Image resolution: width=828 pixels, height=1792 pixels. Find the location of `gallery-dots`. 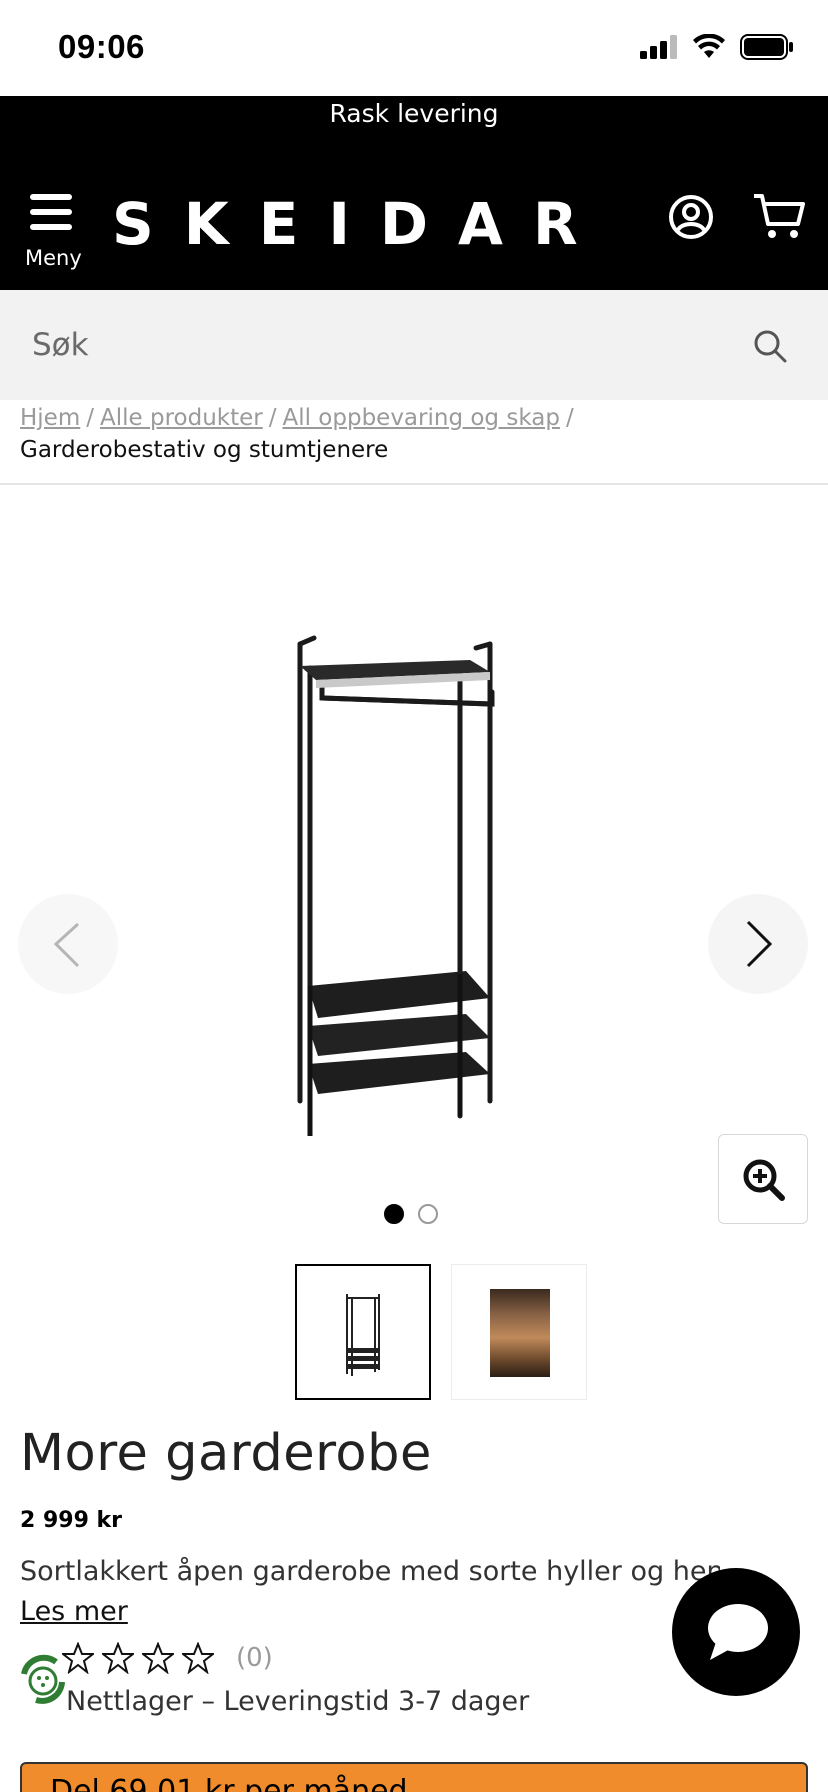

gallery-dots is located at coordinates (411, 1214).